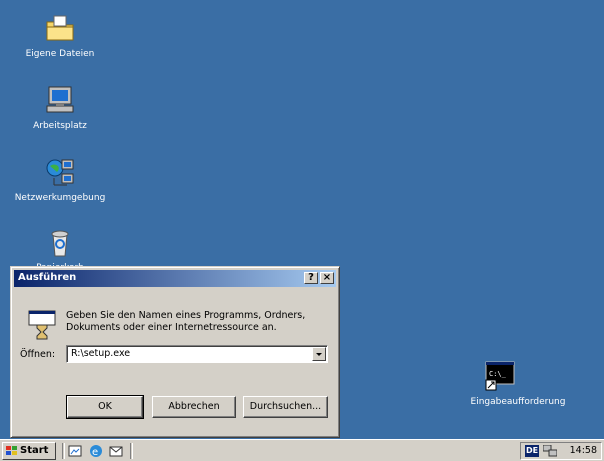 The height and width of the screenshot is (461, 604). Describe the element at coordinates (583, 450) in the screenshot. I see `clock: 14:58` at that location.